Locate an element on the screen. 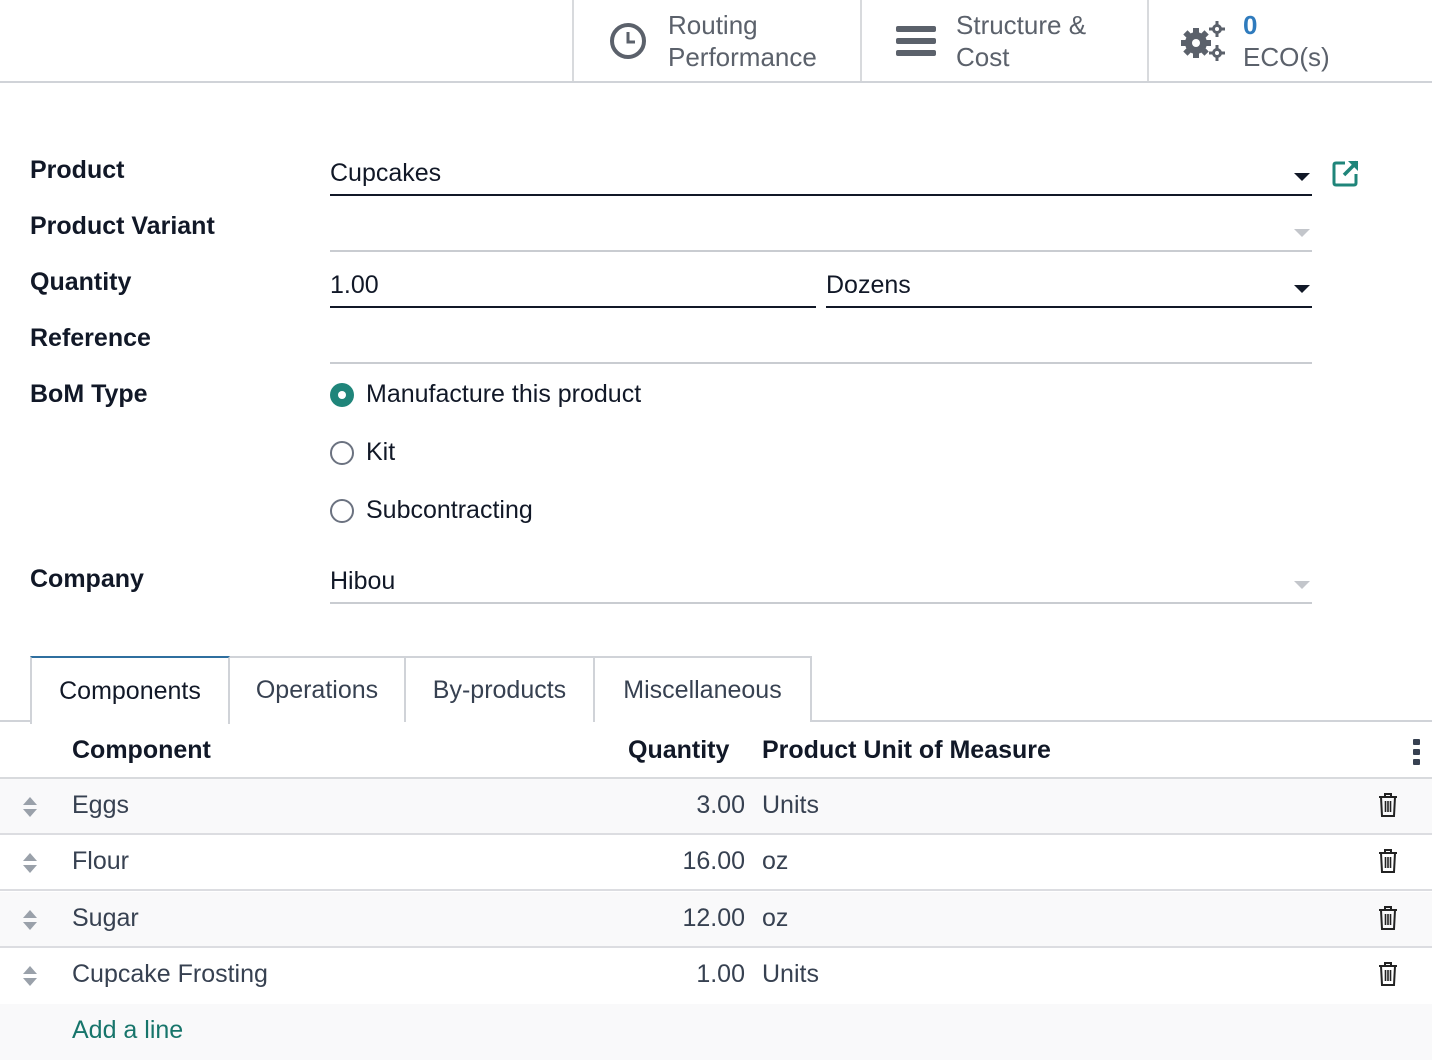  add-line-row: Add a line is located at coordinates (716, 1032).